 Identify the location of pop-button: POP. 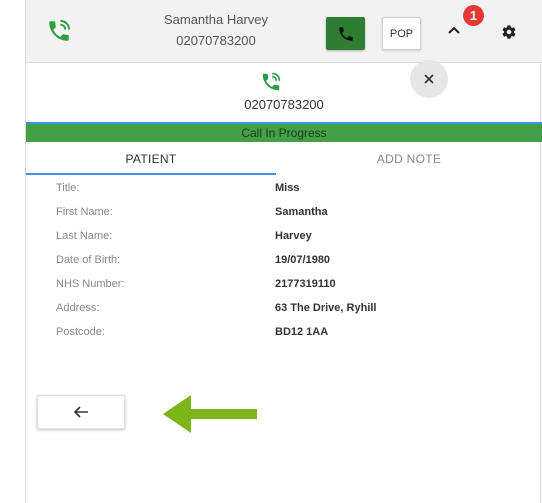
(401, 33).